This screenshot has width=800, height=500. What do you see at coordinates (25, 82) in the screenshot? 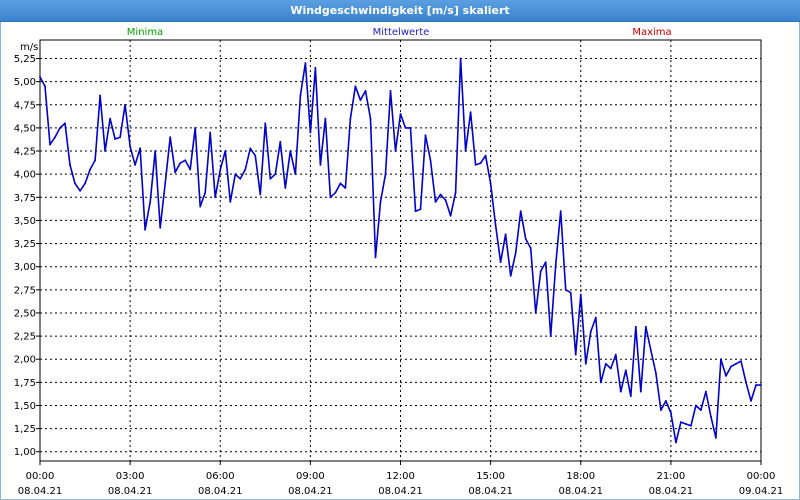
I see `y-tick-label: 5,00` at bounding box center [25, 82].